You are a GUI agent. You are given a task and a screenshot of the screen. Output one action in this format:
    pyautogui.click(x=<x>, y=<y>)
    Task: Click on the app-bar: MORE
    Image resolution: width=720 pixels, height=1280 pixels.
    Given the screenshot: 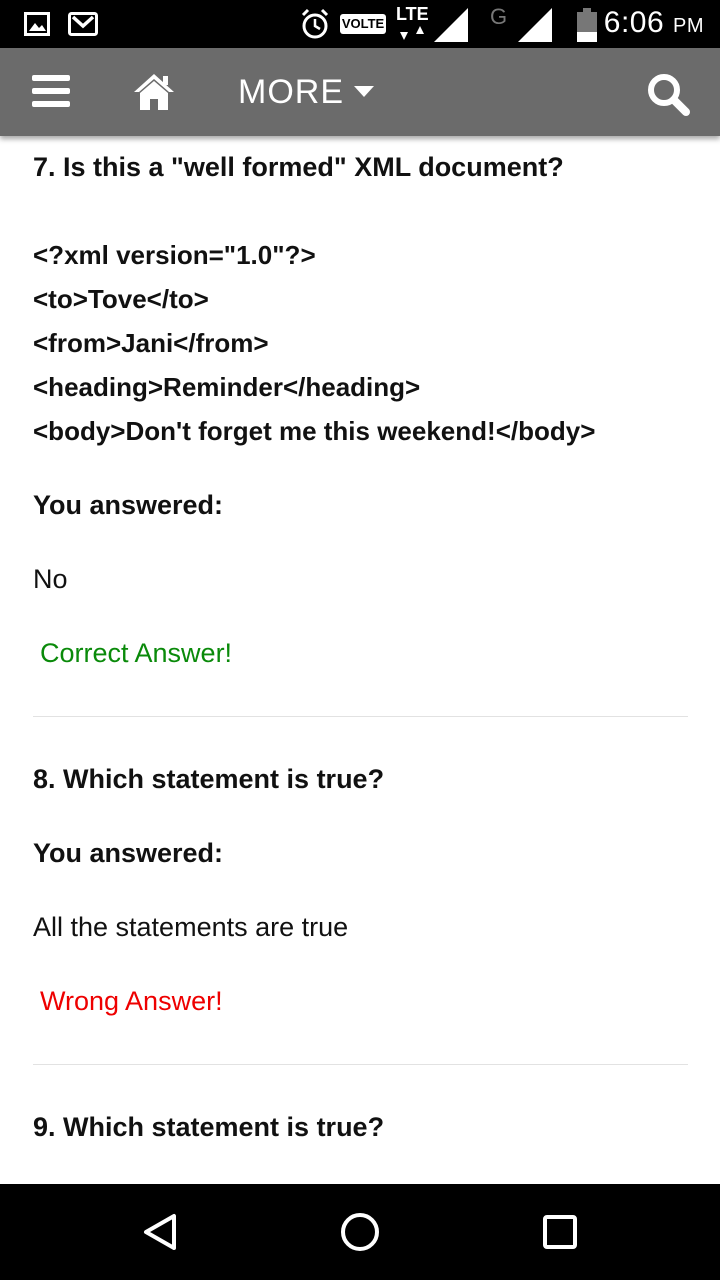 What is the action you would take?
    pyautogui.click(x=360, y=92)
    